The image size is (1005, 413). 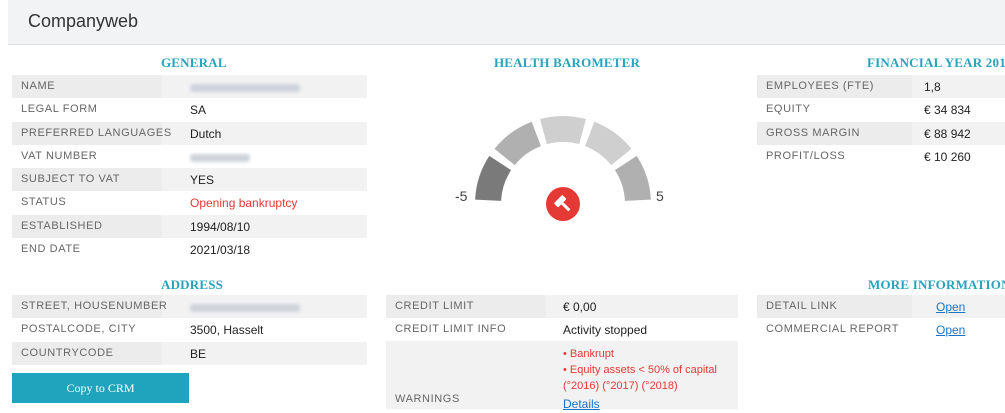 What do you see at coordinates (588, 354) in the screenshot?
I see `warning-item: • Bankrupt` at bounding box center [588, 354].